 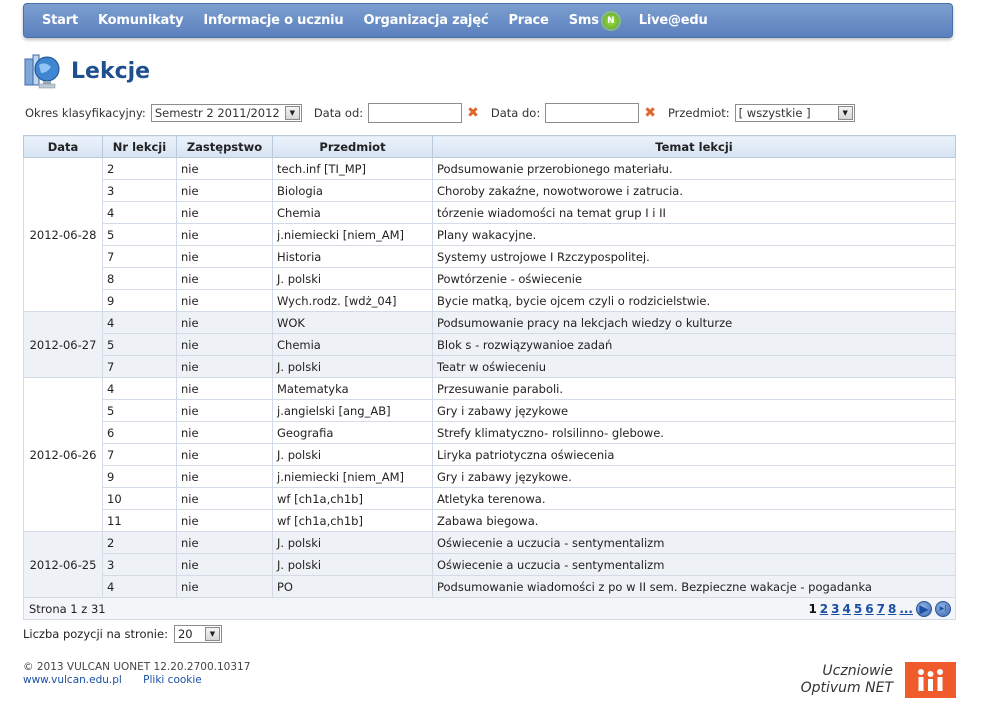 I want to click on cell-subject: Biologia, so click(x=352, y=190).